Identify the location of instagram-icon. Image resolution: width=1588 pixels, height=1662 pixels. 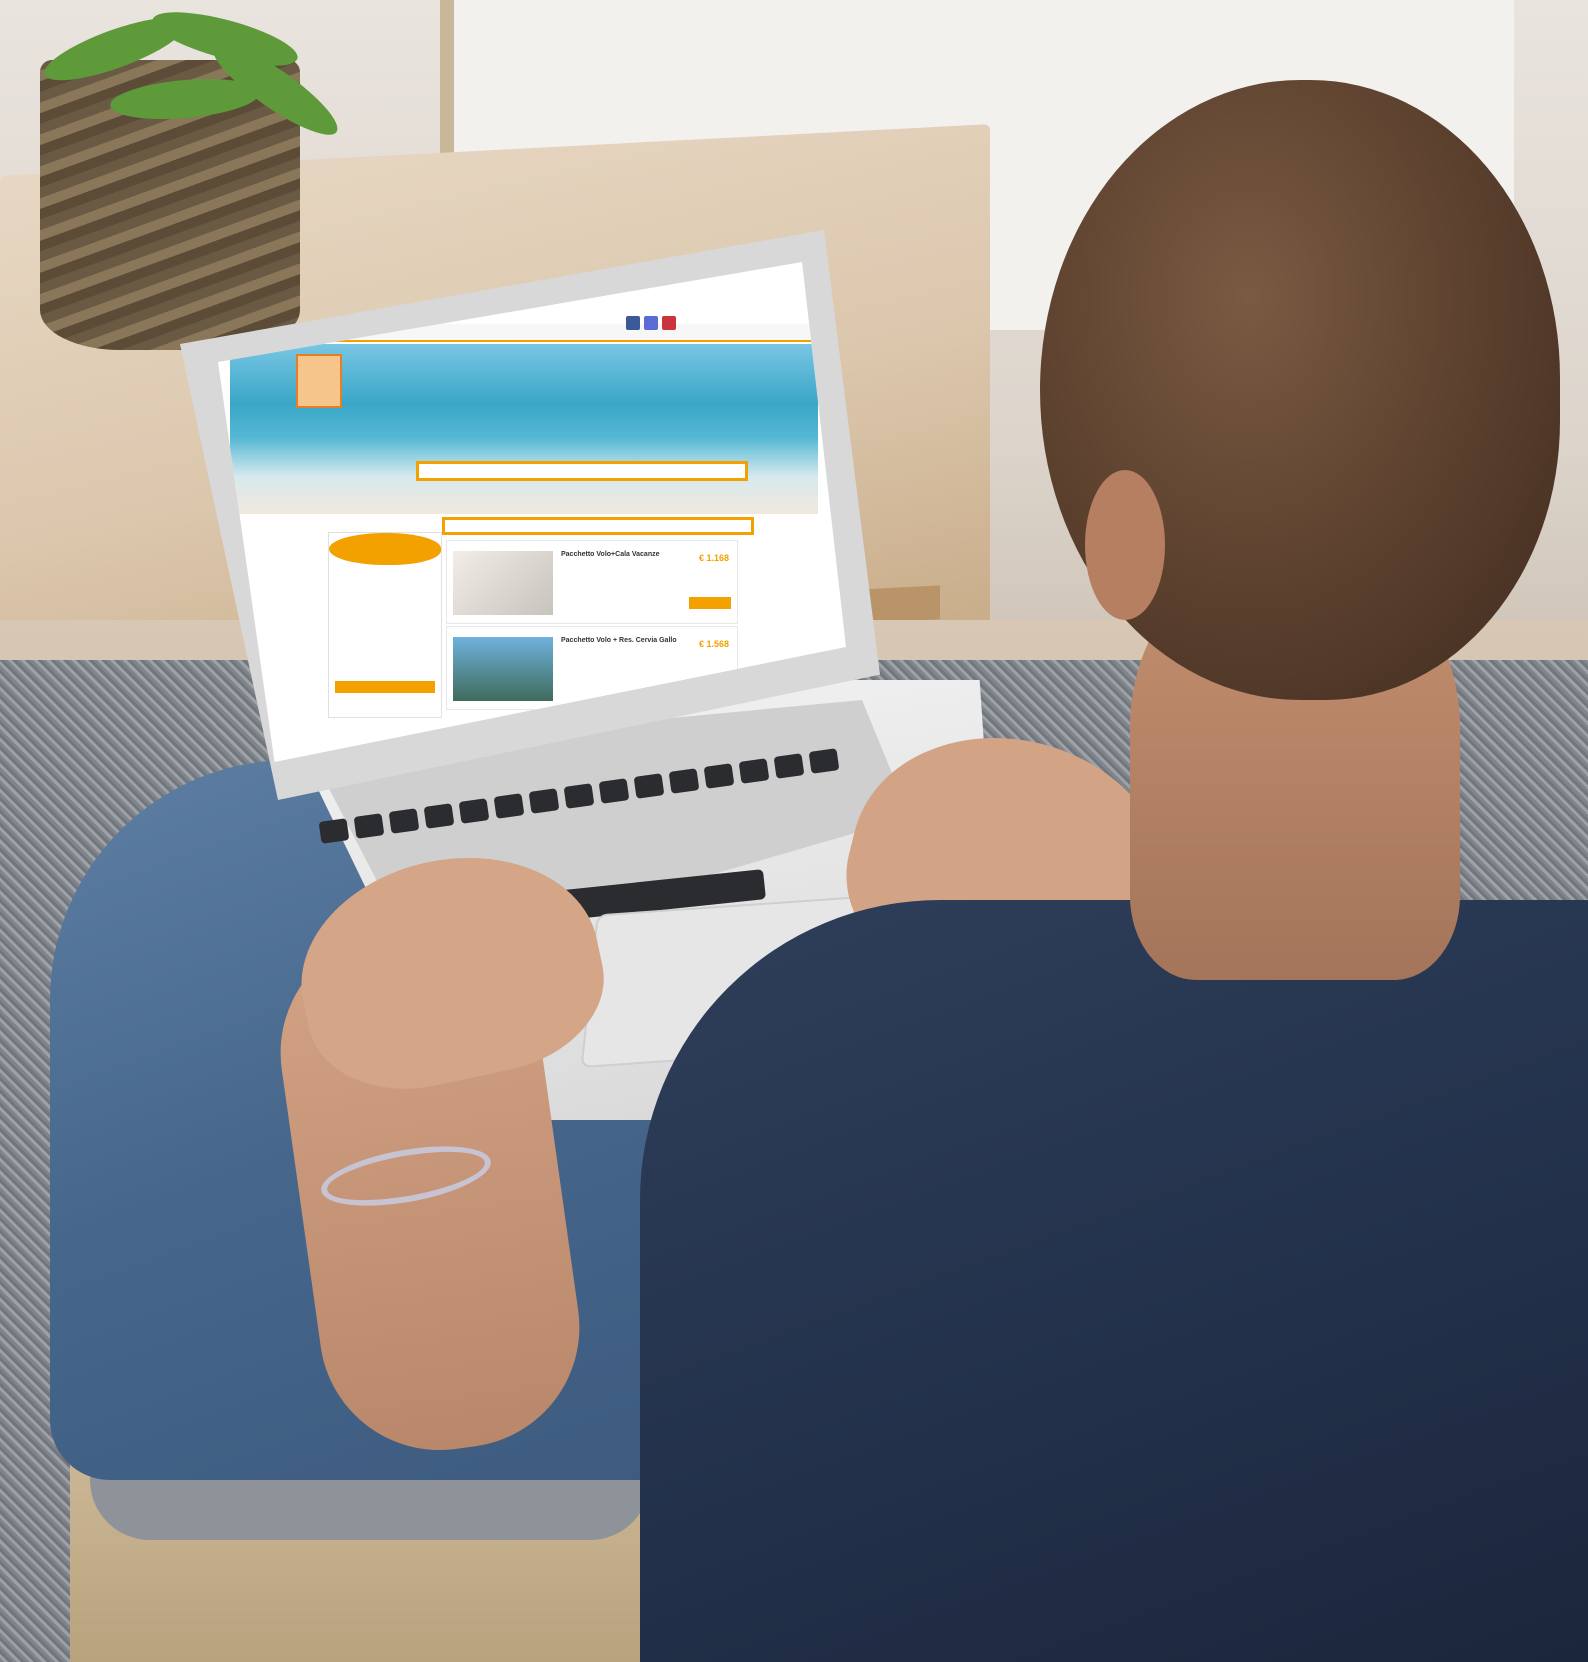
(651, 323).